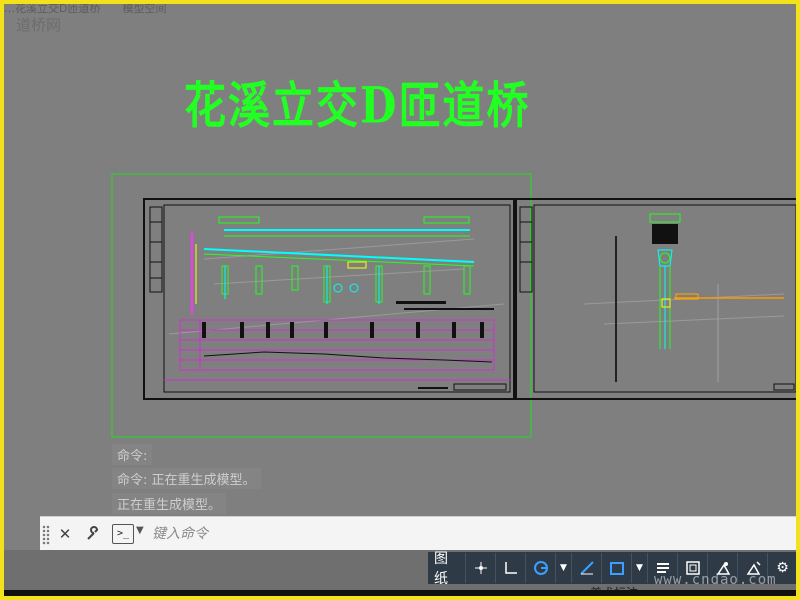 Image resolution: width=800 pixels, height=600 pixels. What do you see at coordinates (511, 568) in the screenshot?
I see `ortho-icon` at bounding box center [511, 568].